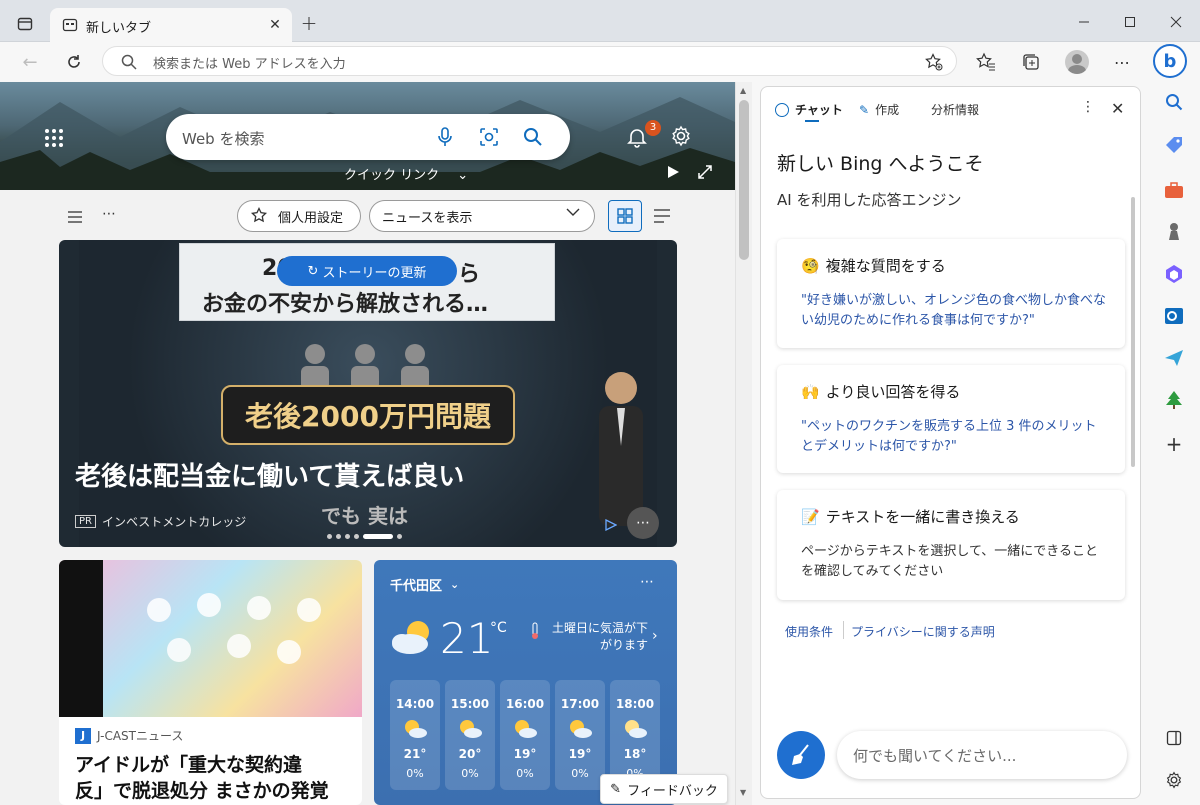  I want to click on news-card: J J-CASTニュース アイドルが「重大な契約違 反」で脱退処分 まさかの発覚, so click(210, 682).